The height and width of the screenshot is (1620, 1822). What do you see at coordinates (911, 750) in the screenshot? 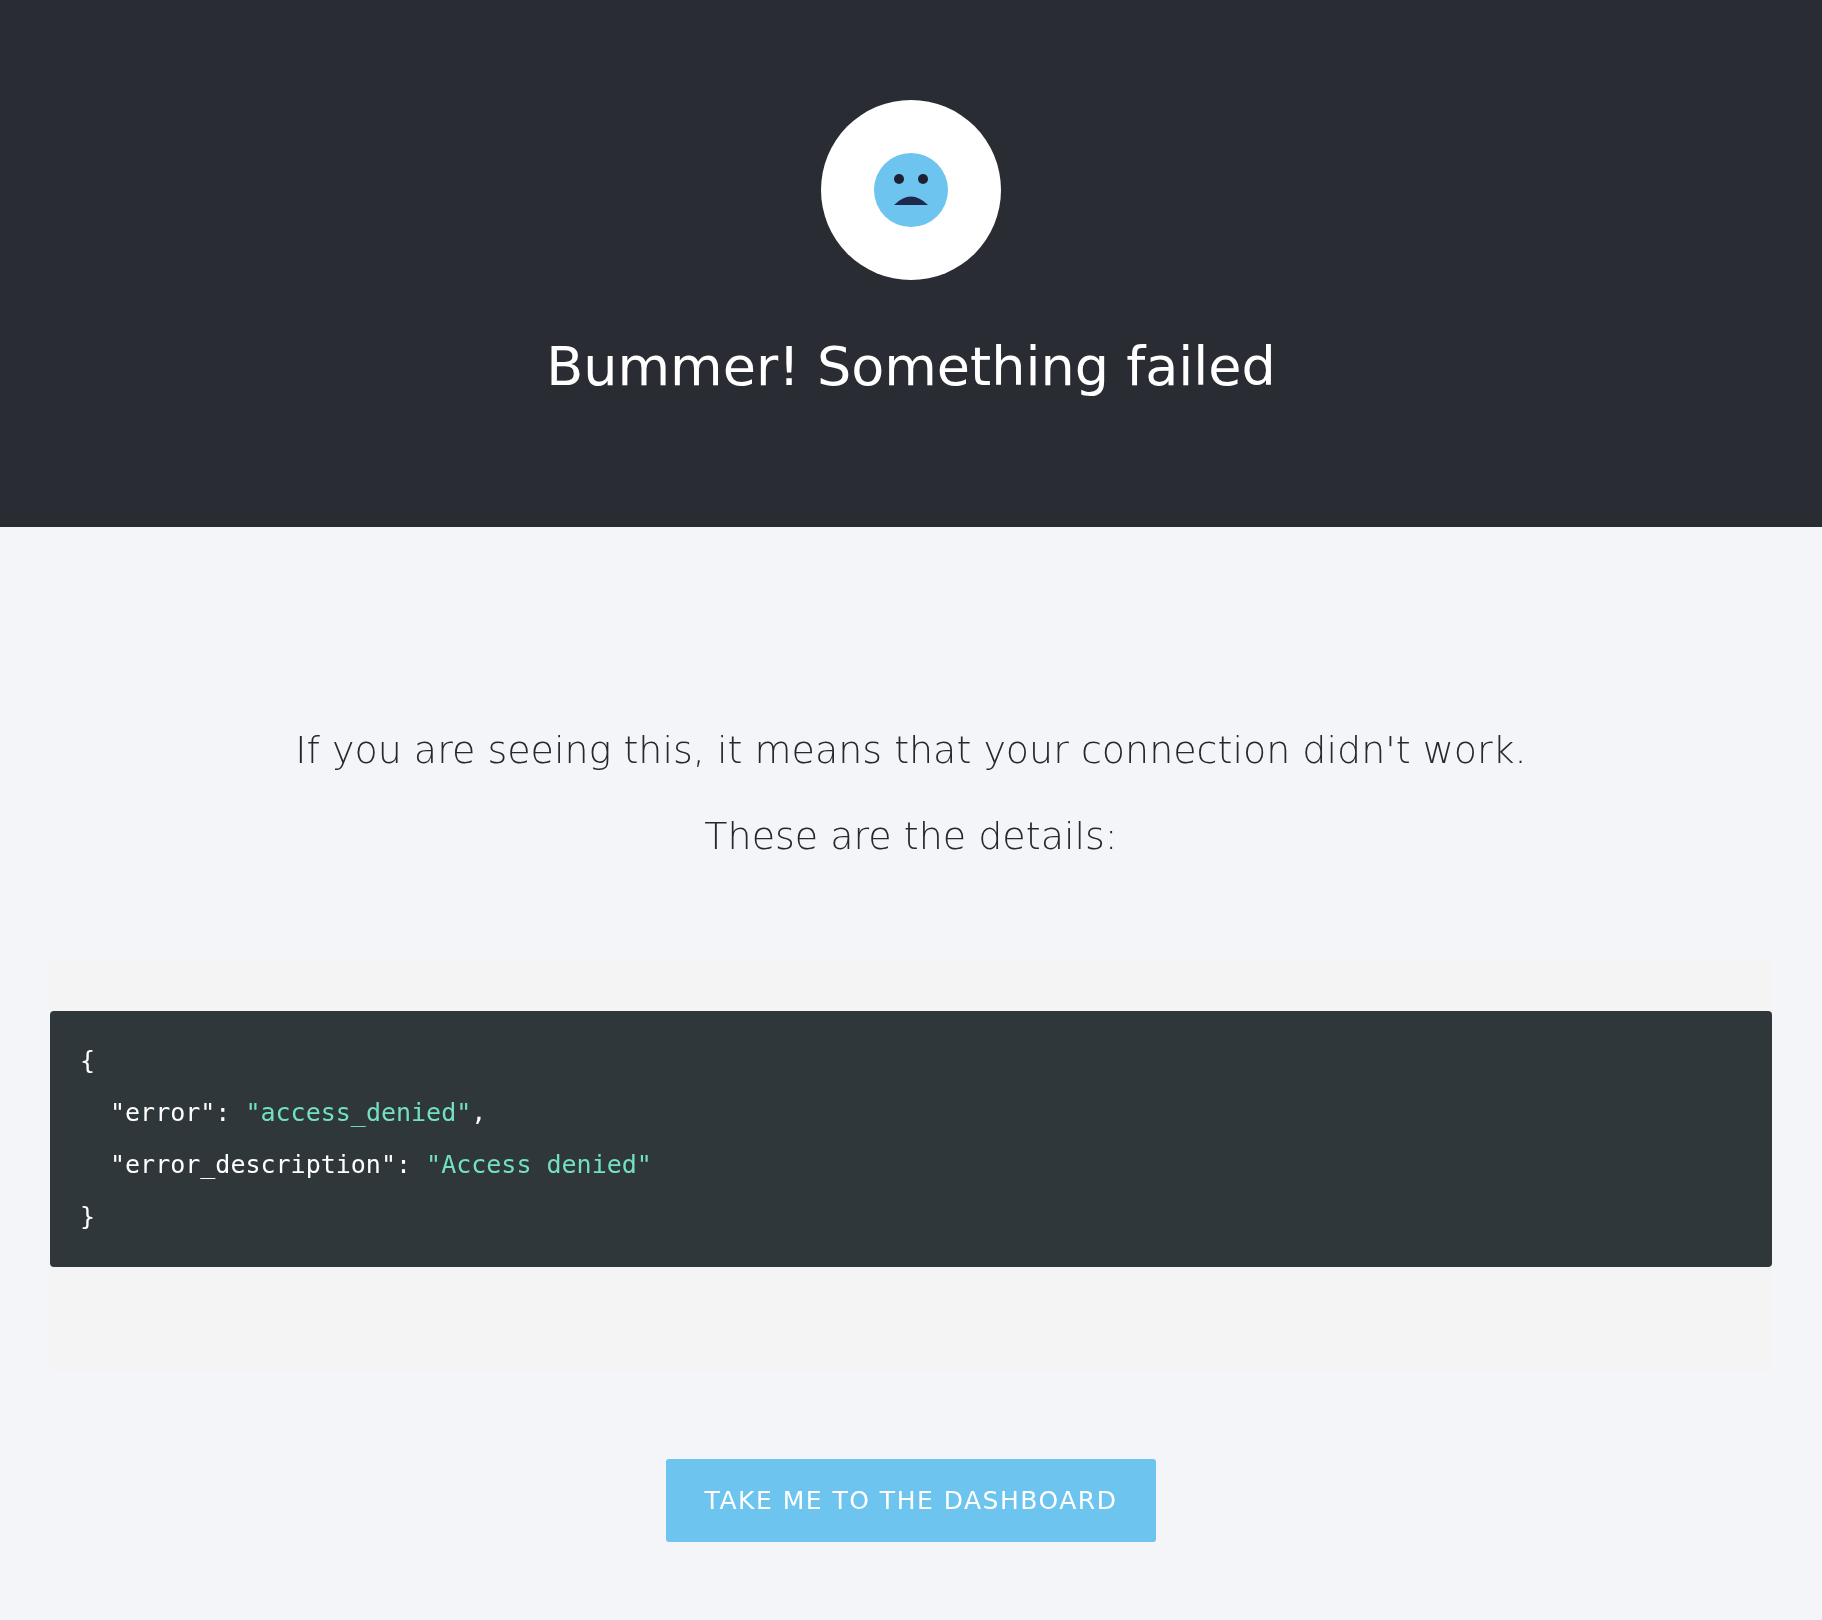
I see `message-text: If you are seeing this, it means that your connection didn't work.` at bounding box center [911, 750].